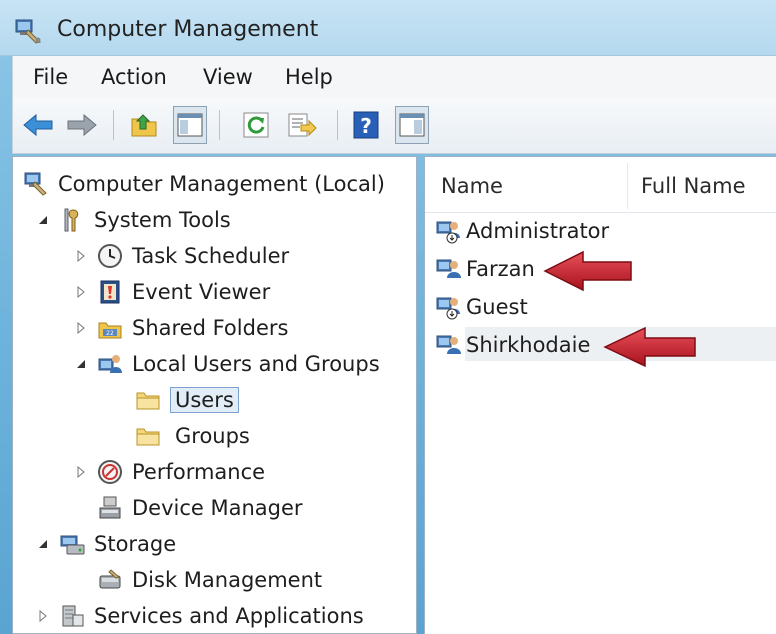  Describe the element at coordinates (199, 472) in the screenshot. I see `tree-item-label: Performance` at that location.